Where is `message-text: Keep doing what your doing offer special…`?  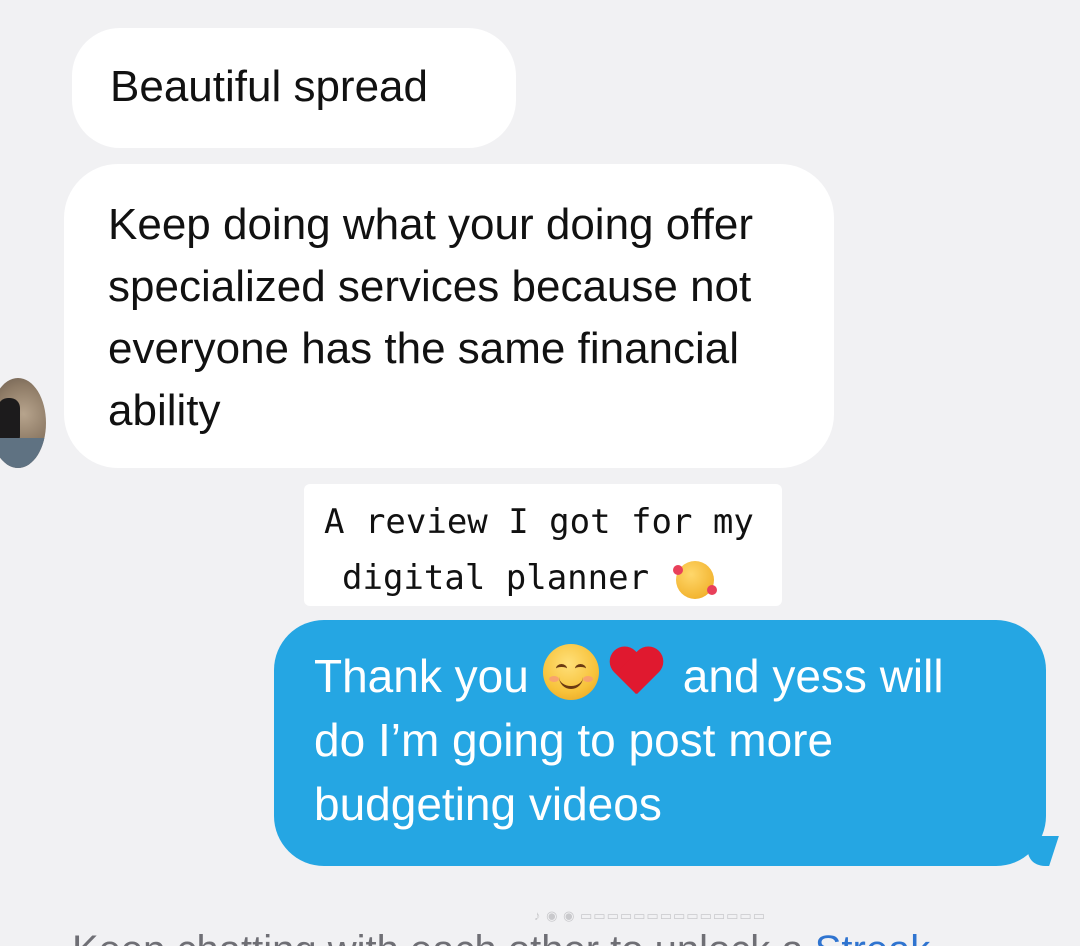 message-text: Keep doing what your doing offer special… is located at coordinates (430, 317).